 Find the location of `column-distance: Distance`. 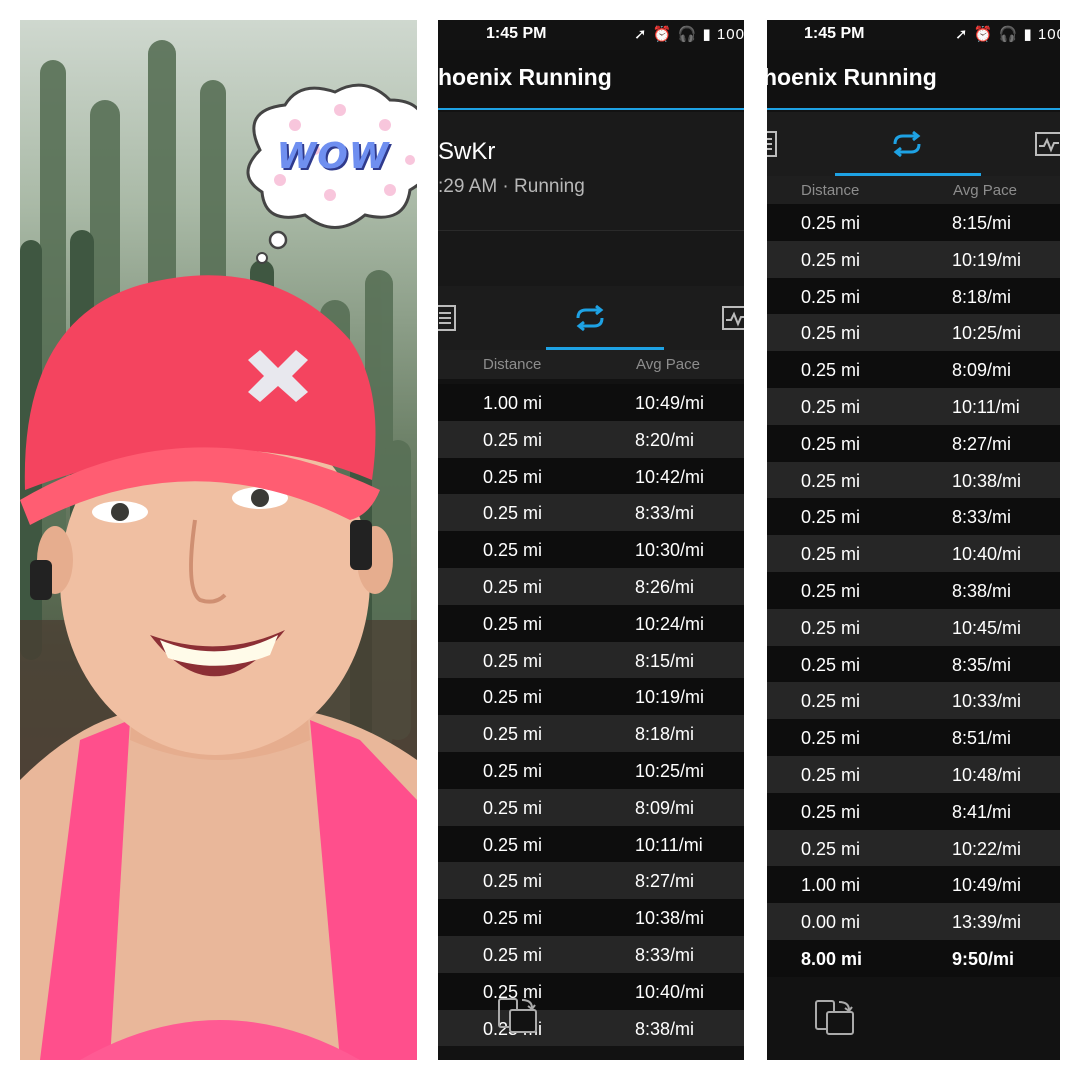

column-distance: Distance is located at coordinates (512, 364).